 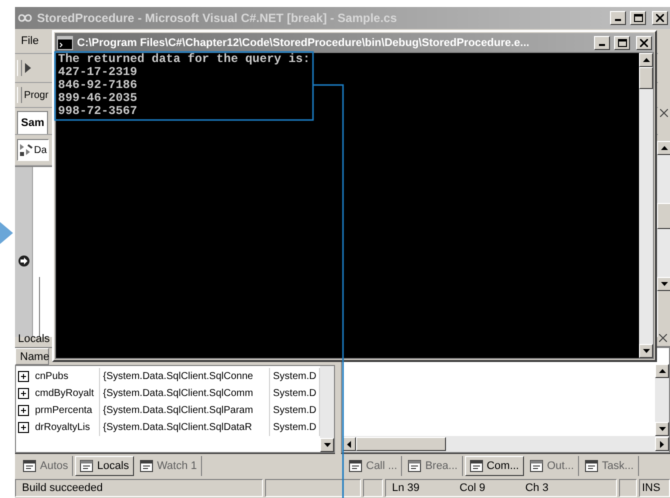 I want to click on console-output-line: 427-17-2319, so click(x=98, y=72).